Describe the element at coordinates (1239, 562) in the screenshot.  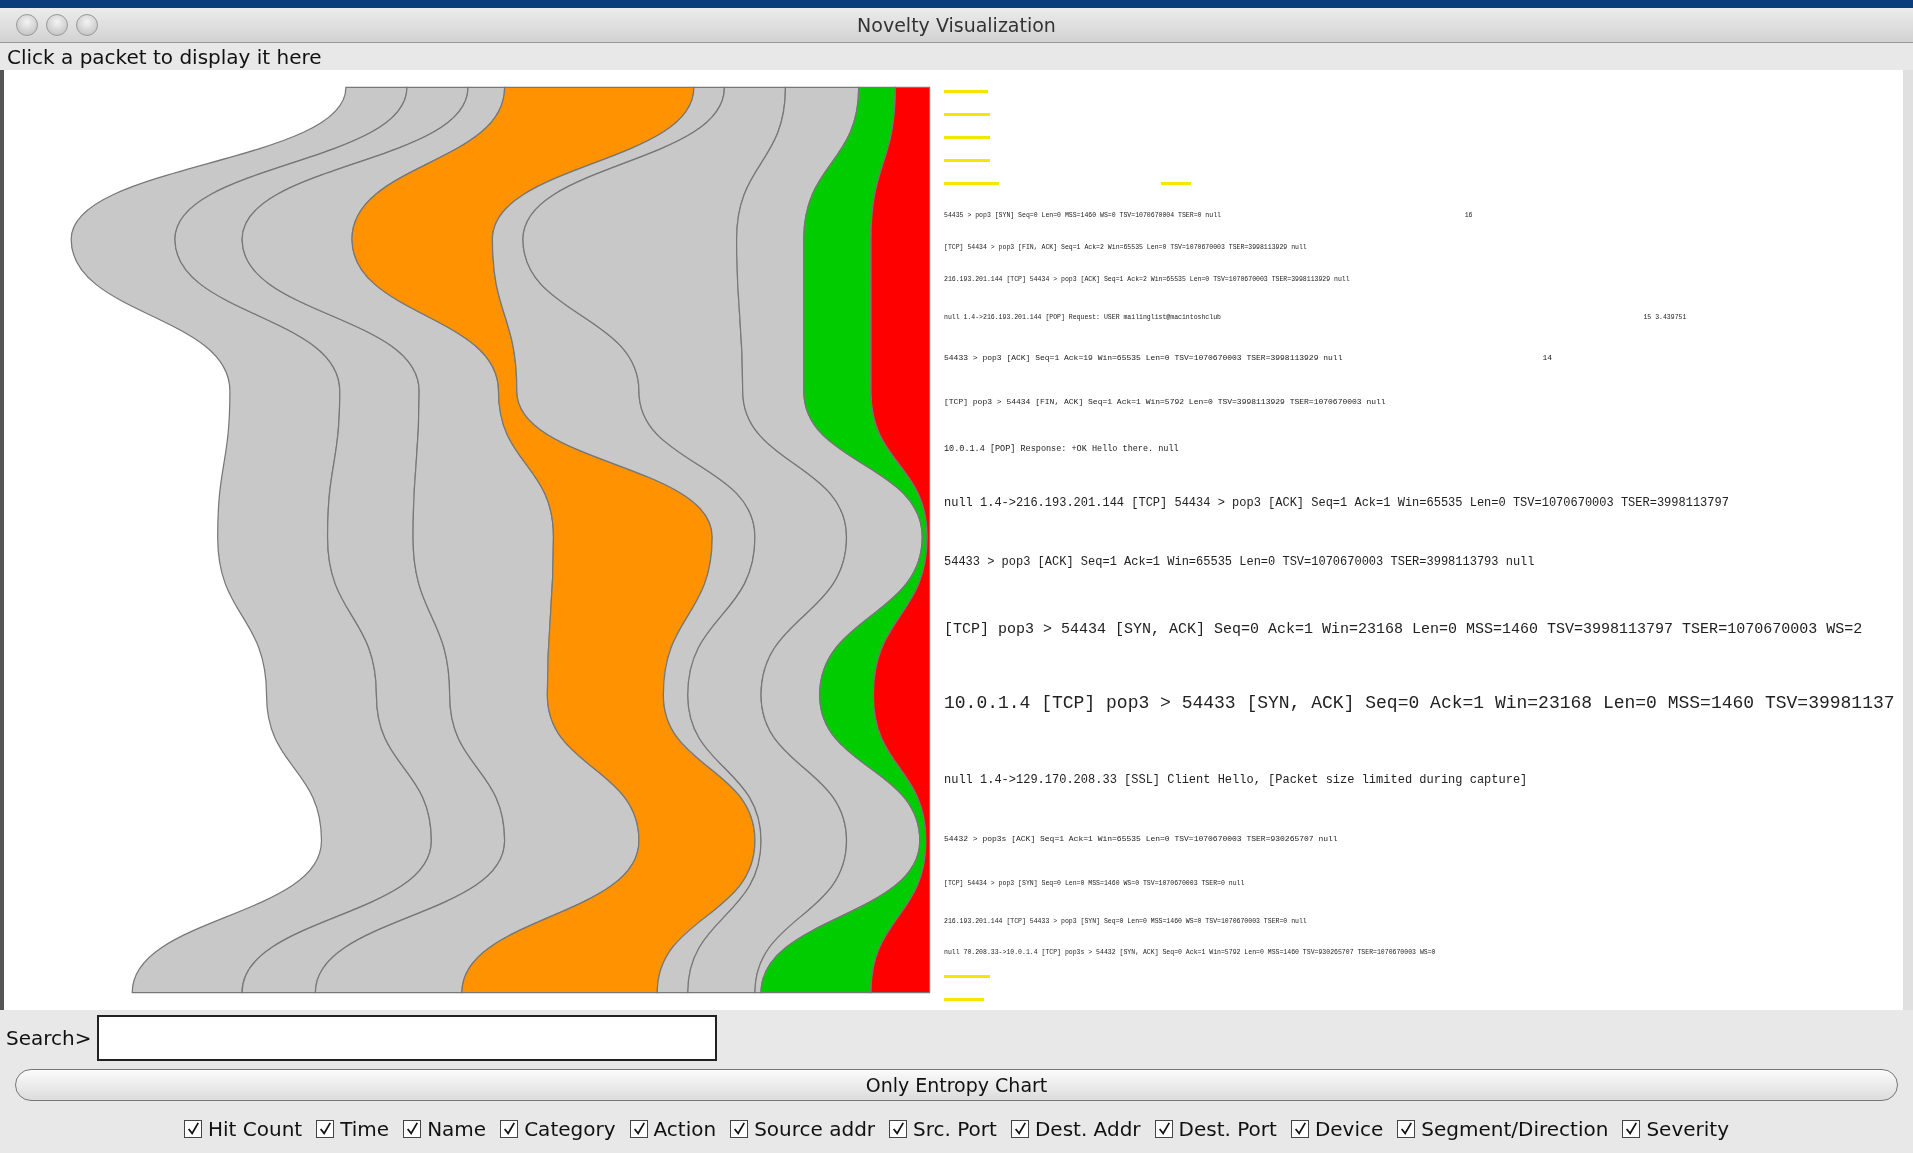
I see `packet-entry: 54433 > pop3 [ACK] Seq=1 Ack=1 Win=65535 Len=0 TSV=1070670003 TSER=3998113793 null` at that location.